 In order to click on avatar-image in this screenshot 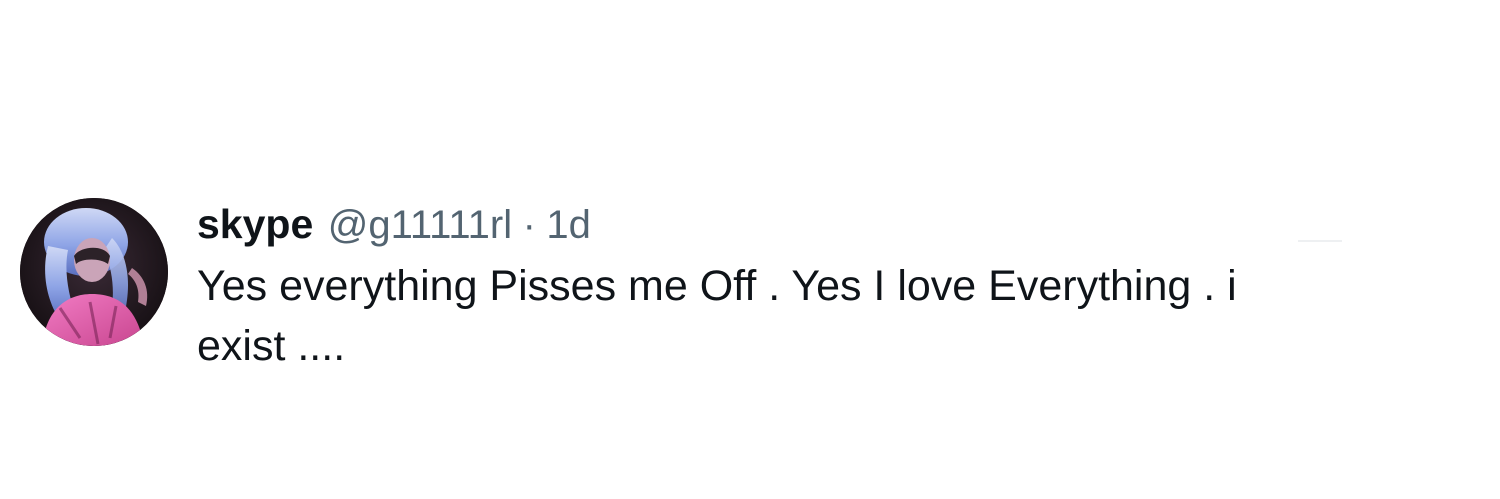, I will do `click(94, 272)`.